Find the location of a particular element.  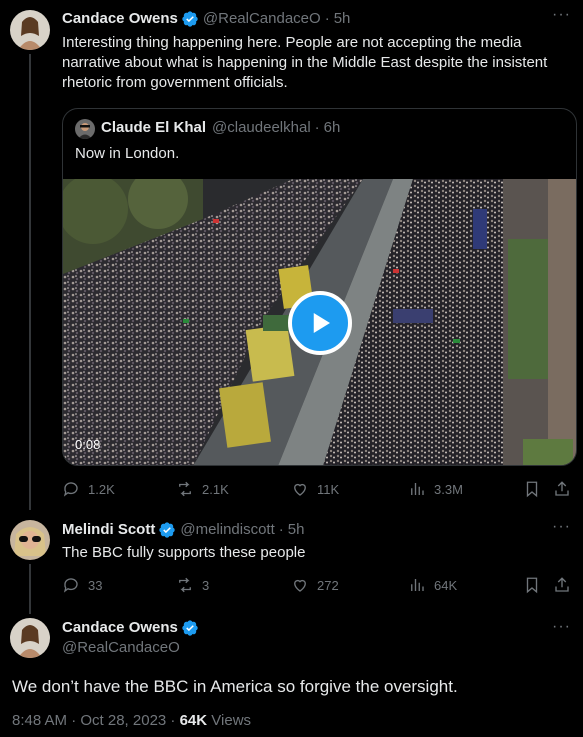

repost-button: 3 is located at coordinates (192, 585).